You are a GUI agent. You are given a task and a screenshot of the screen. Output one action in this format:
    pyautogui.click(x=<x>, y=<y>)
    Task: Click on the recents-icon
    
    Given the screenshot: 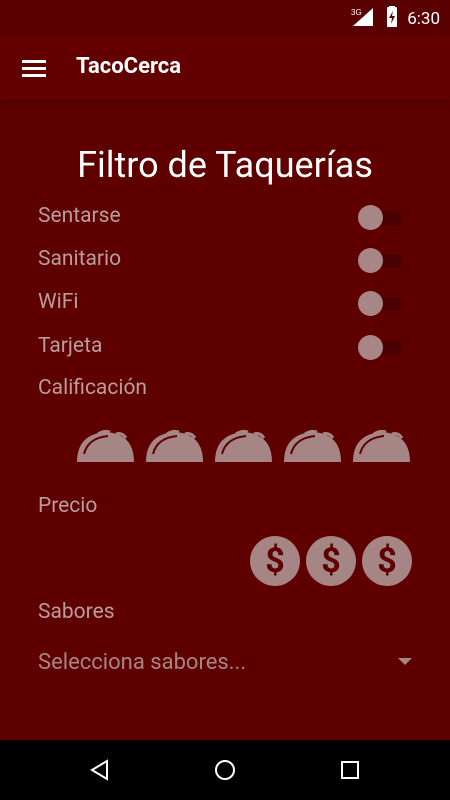 What is the action you would take?
    pyautogui.click(x=350, y=770)
    